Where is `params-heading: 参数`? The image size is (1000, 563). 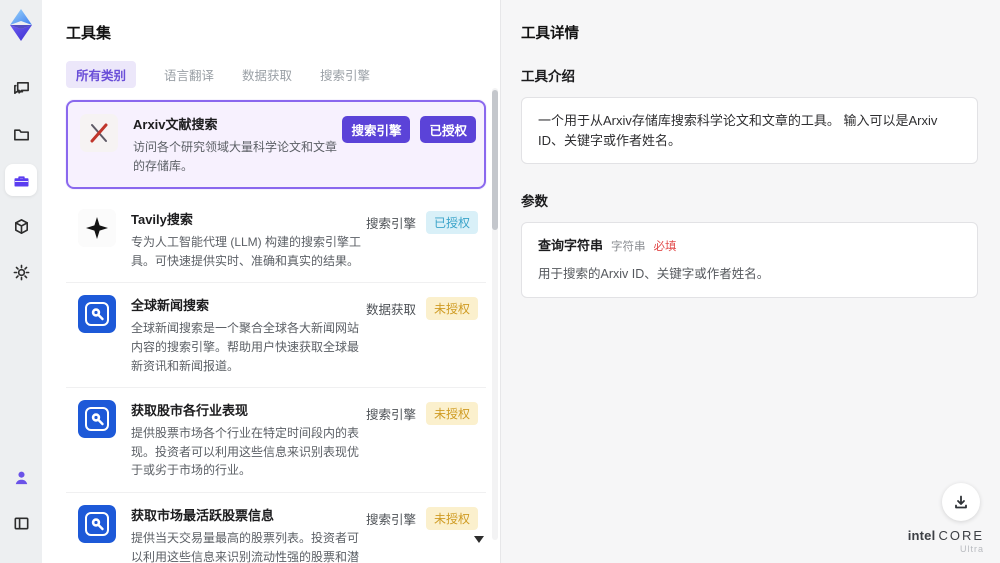
params-heading: 参数 is located at coordinates (534, 201).